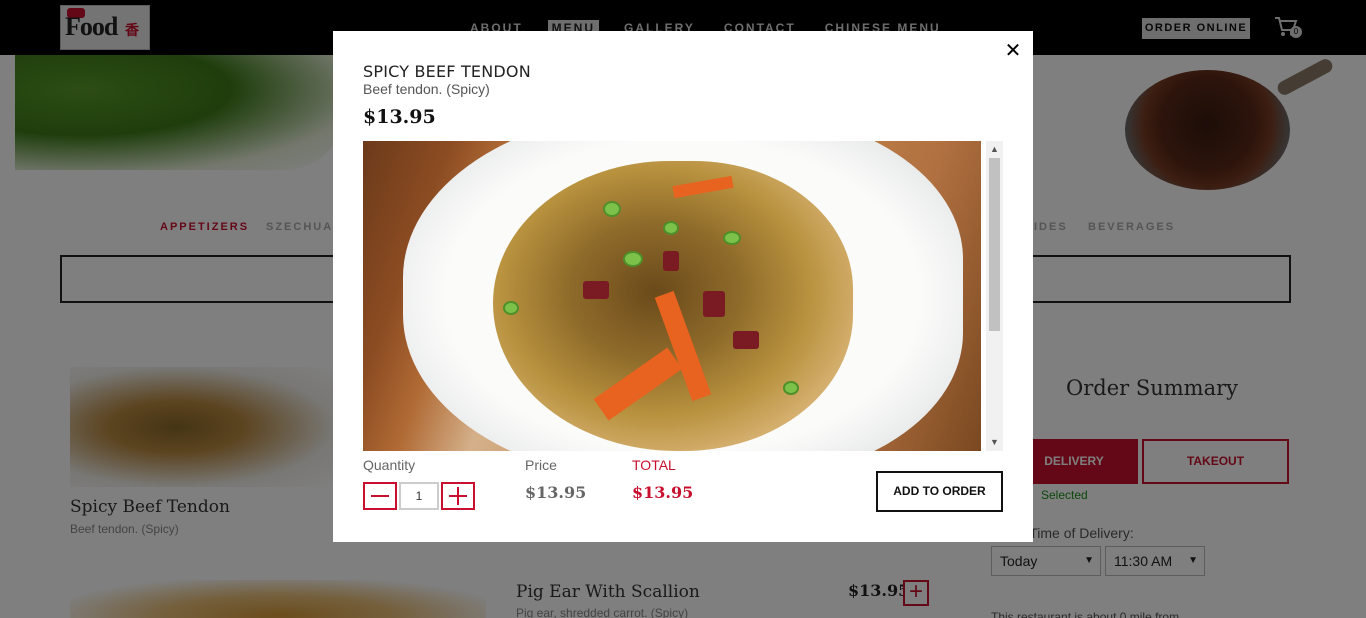 The image size is (1366, 618). I want to click on quantity-input: 1, so click(419, 496).